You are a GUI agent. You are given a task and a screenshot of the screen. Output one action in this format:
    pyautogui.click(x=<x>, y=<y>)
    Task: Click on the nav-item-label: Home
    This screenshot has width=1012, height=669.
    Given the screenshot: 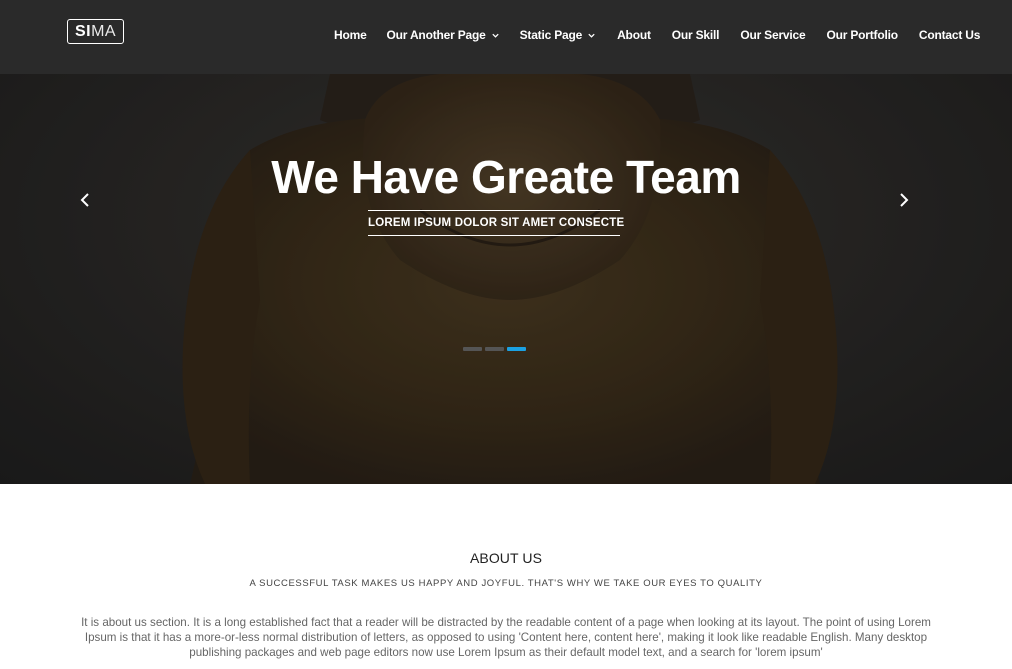 What is the action you would take?
    pyautogui.click(x=350, y=35)
    